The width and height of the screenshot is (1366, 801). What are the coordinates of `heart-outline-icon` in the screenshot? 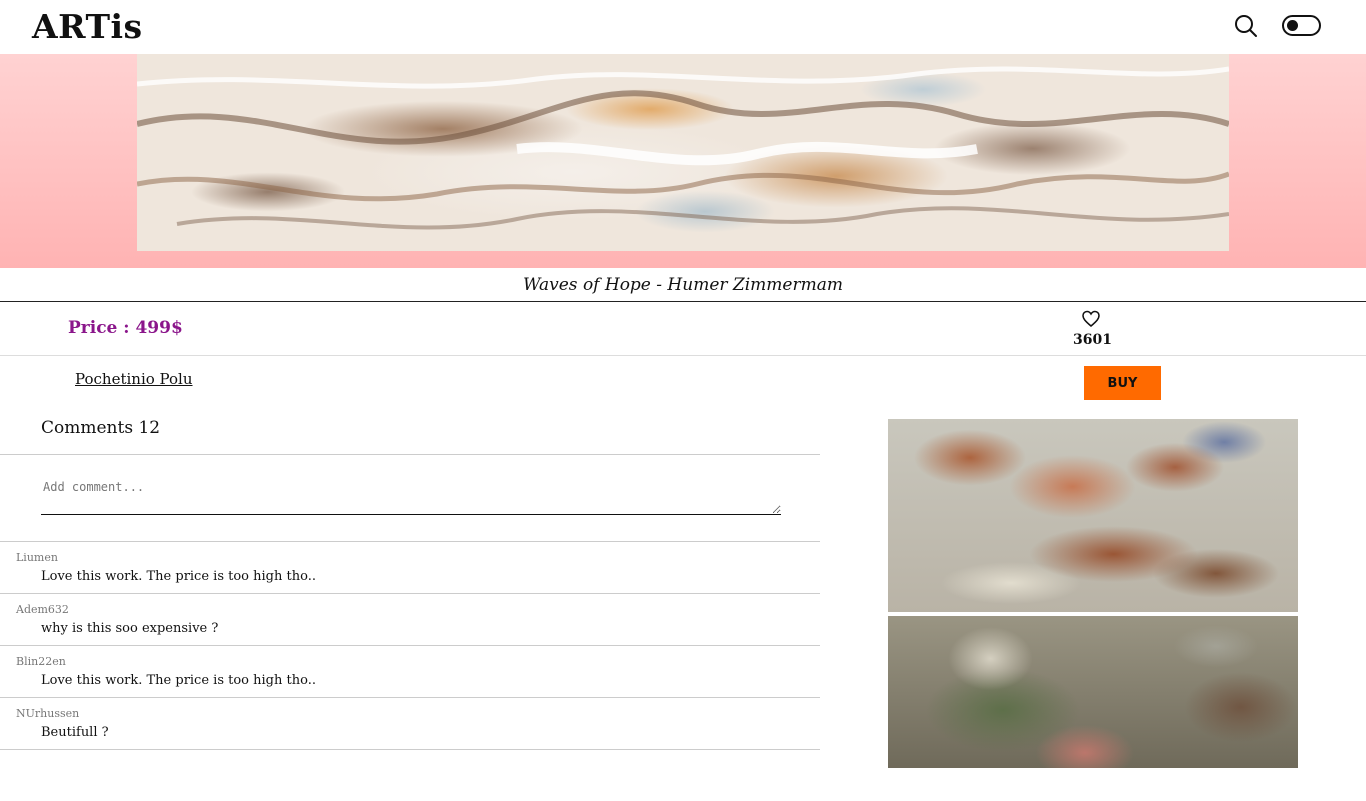 It's located at (1091, 319).